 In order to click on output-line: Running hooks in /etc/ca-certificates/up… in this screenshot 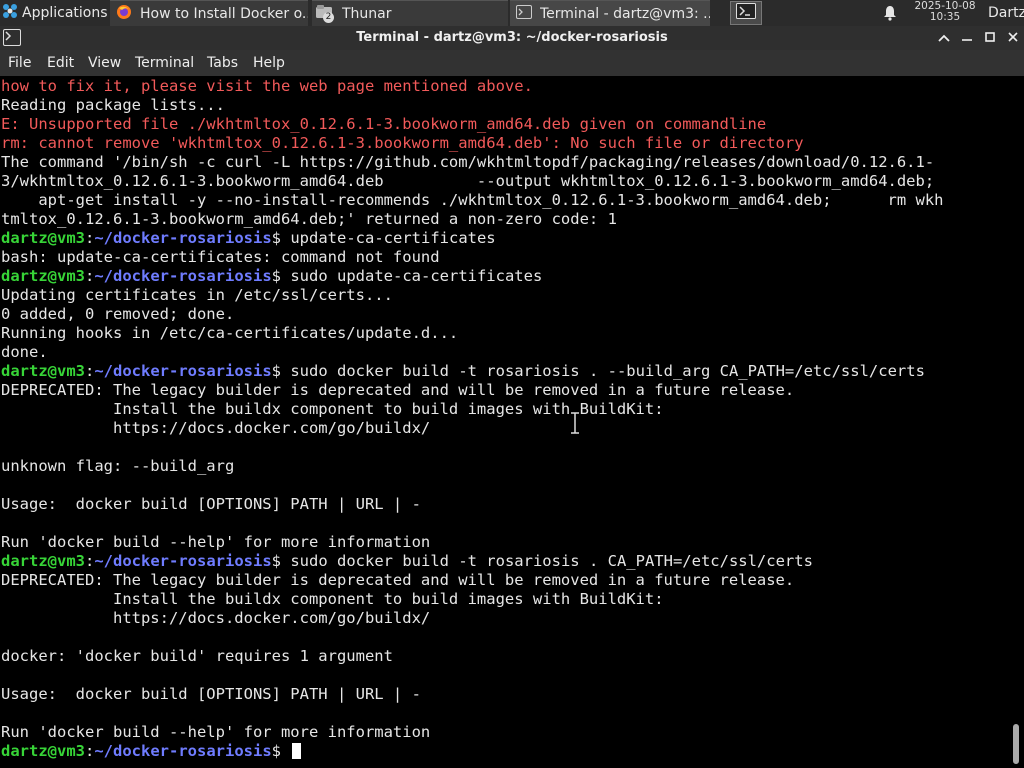, I will do `click(230, 333)`.